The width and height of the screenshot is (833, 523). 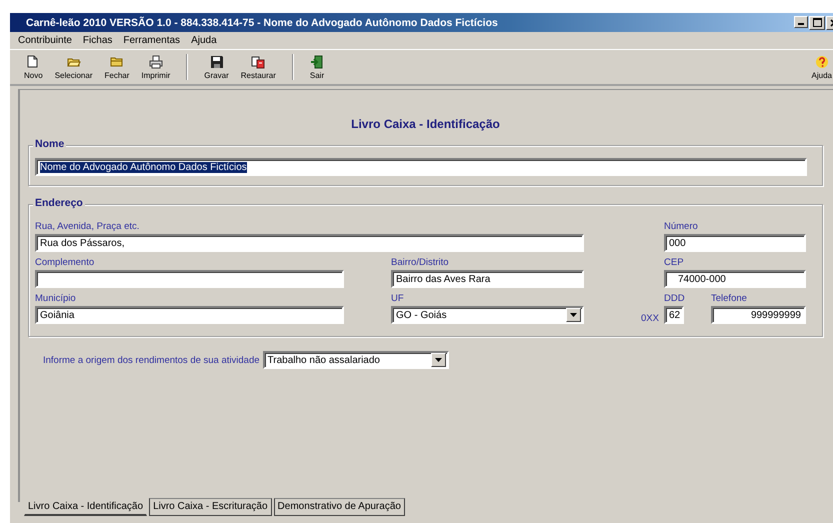 What do you see at coordinates (155, 61) in the screenshot?
I see `printer-icon` at bounding box center [155, 61].